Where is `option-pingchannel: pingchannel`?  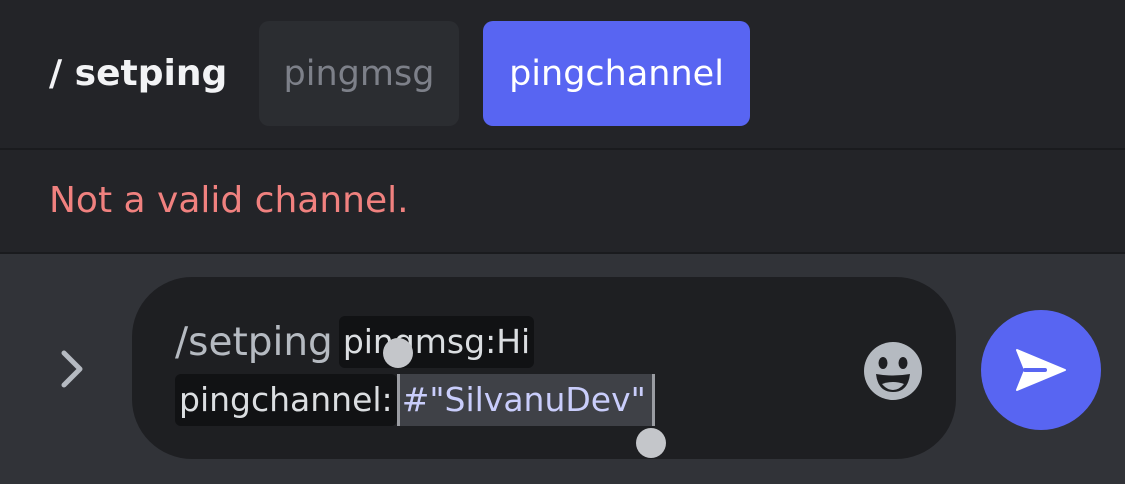 option-pingchannel: pingchannel is located at coordinates (616, 73).